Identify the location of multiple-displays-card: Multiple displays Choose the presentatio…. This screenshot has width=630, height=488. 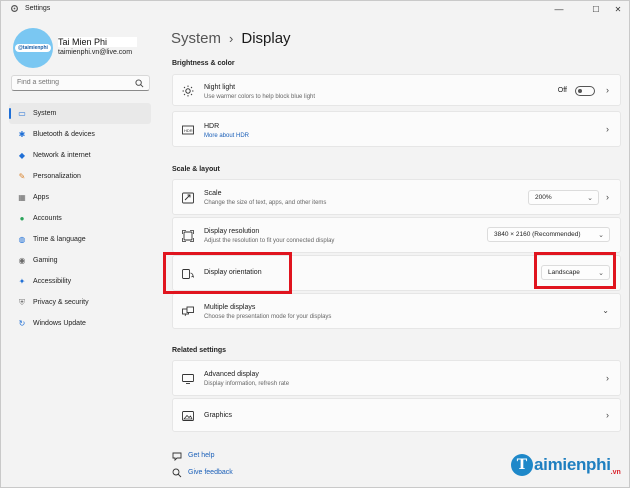
(396, 311).